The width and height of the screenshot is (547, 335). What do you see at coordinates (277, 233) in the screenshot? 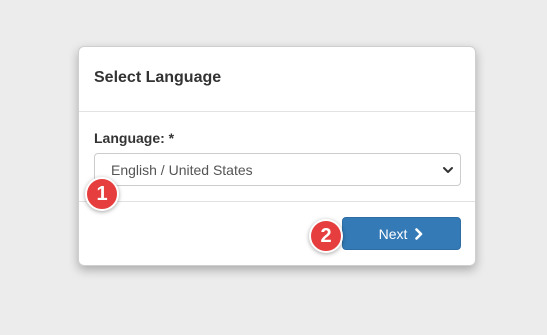
I see `dialog-footer: Next` at bounding box center [277, 233].